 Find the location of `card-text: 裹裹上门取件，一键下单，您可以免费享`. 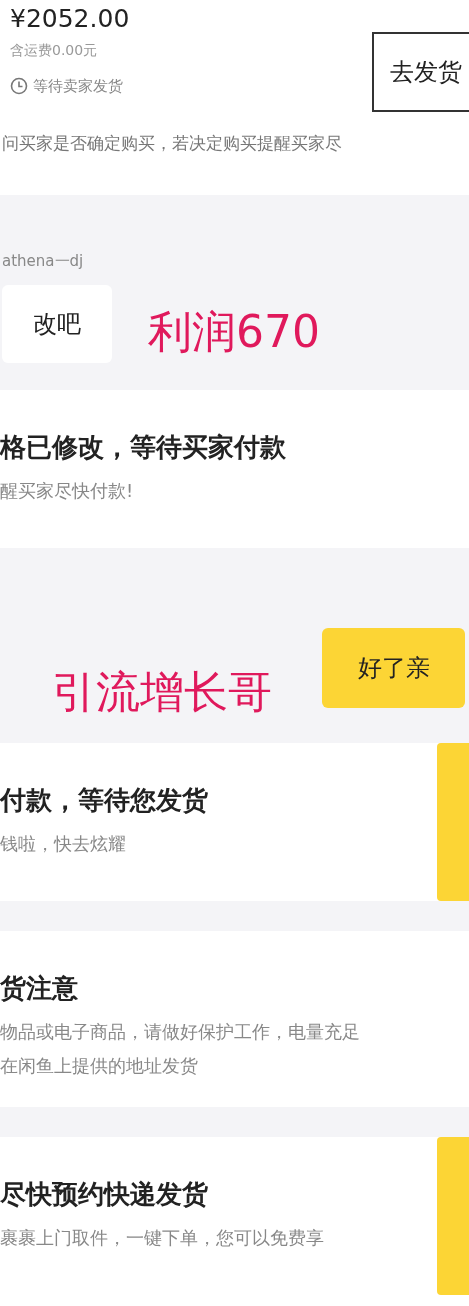

card-text: 裹裹上门取件，一键下单，您可以免费享 is located at coordinates (162, 1238).